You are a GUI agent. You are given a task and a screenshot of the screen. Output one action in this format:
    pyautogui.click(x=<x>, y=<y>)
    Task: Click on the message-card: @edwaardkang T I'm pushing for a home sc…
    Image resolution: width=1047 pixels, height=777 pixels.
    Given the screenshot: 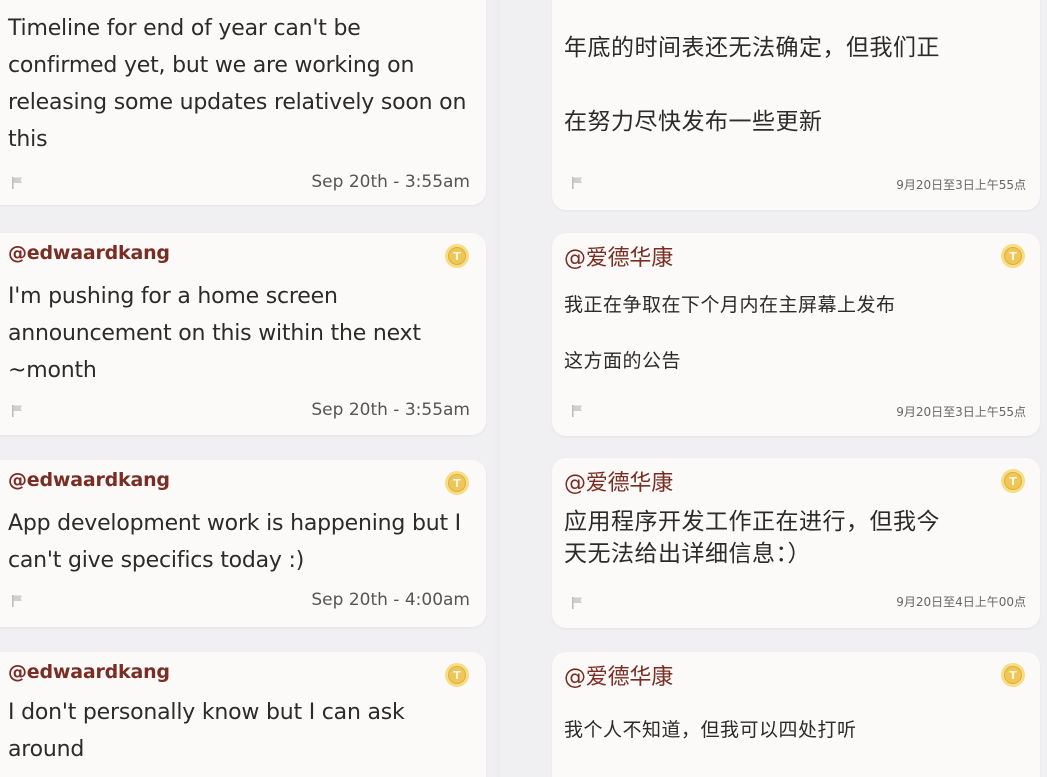 What is the action you would take?
    pyautogui.click(x=243, y=334)
    